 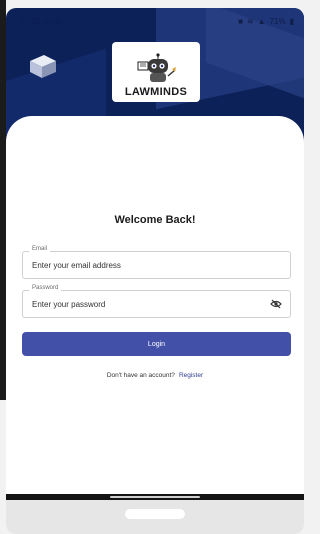 I want to click on home-pill, so click(x=155, y=514).